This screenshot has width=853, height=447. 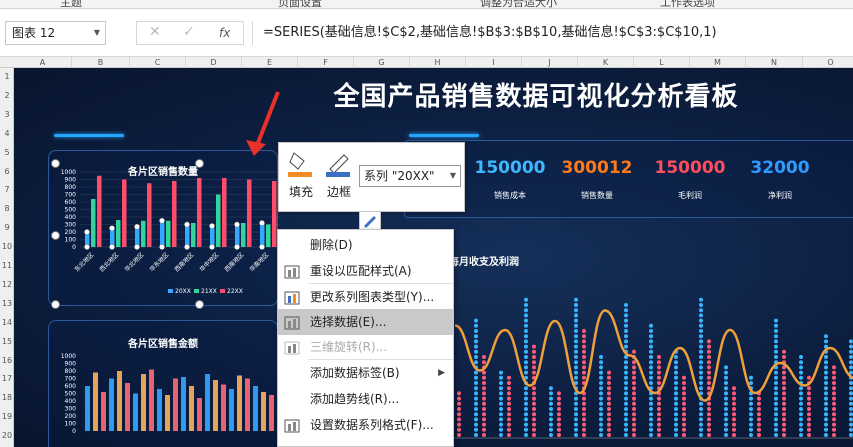 I want to click on row-header-cell: 2, so click(x=7, y=96).